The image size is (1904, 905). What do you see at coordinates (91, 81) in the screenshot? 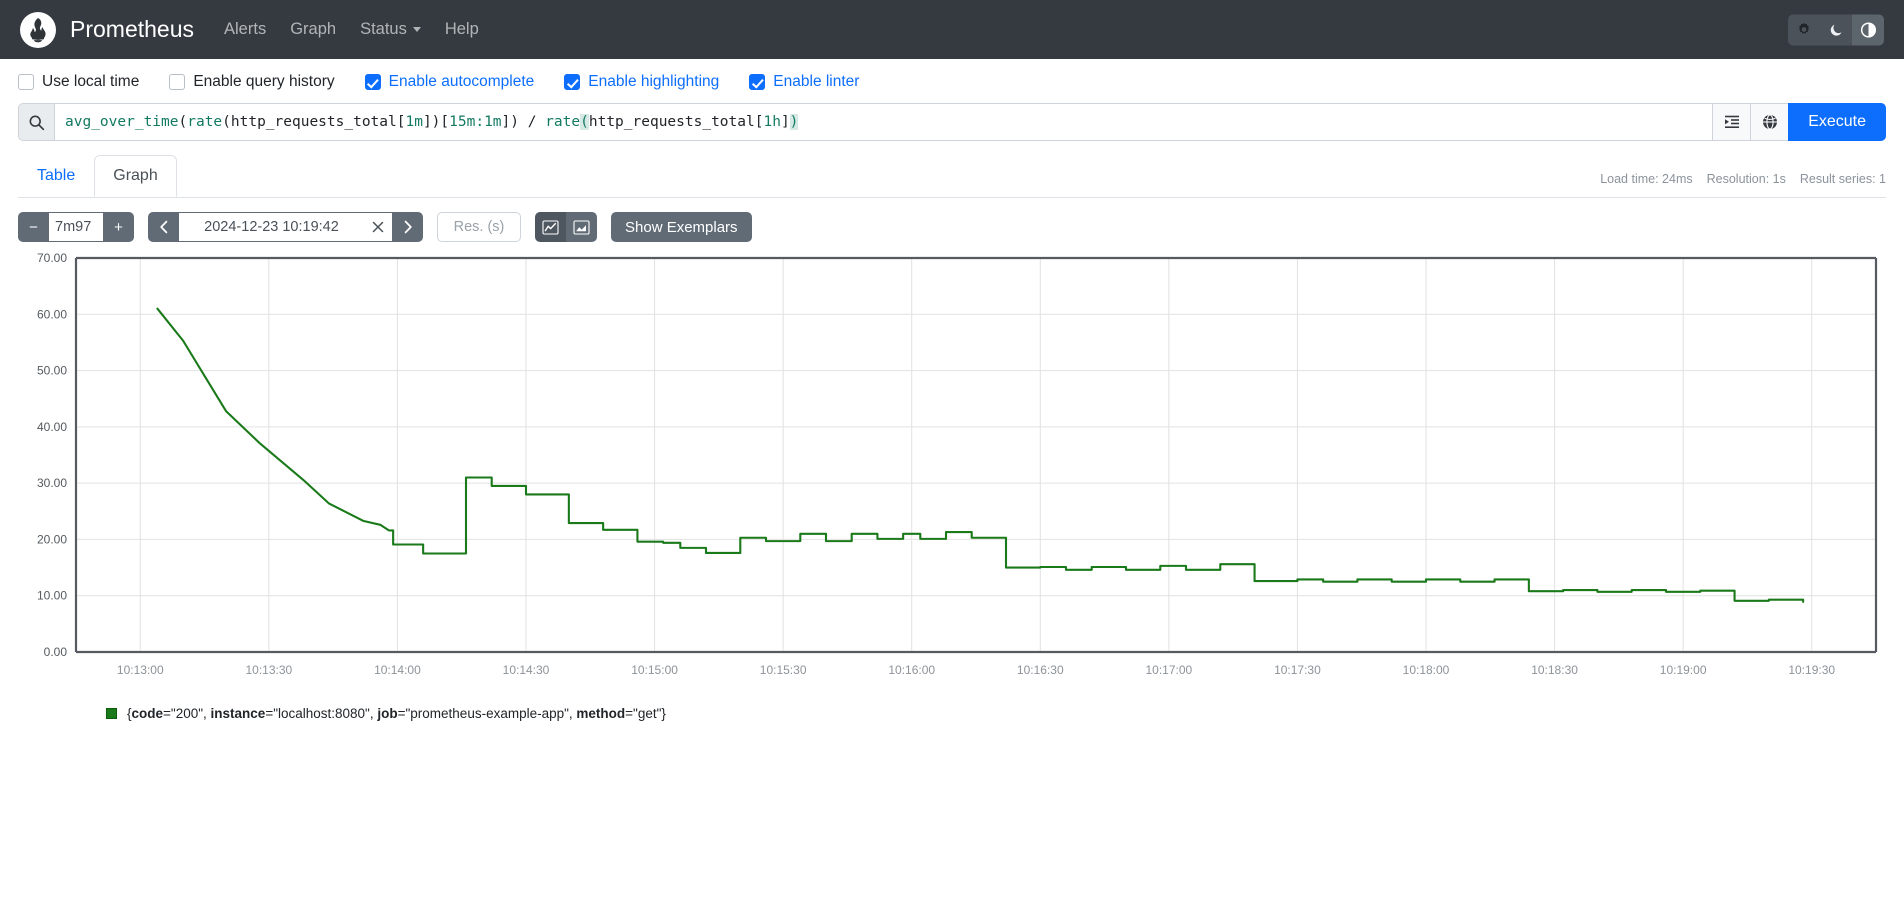
I see `use-local-time-label: Use local time` at bounding box center [91, 81].